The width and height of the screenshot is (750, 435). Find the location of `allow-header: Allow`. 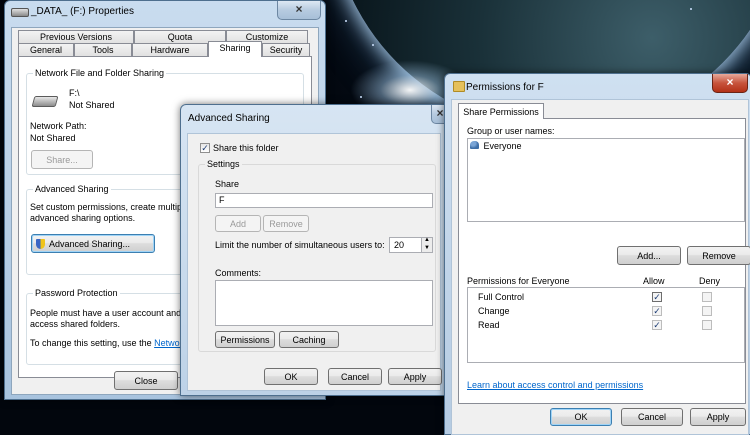

allow-header: Allow is located at coordinates (654, 281).